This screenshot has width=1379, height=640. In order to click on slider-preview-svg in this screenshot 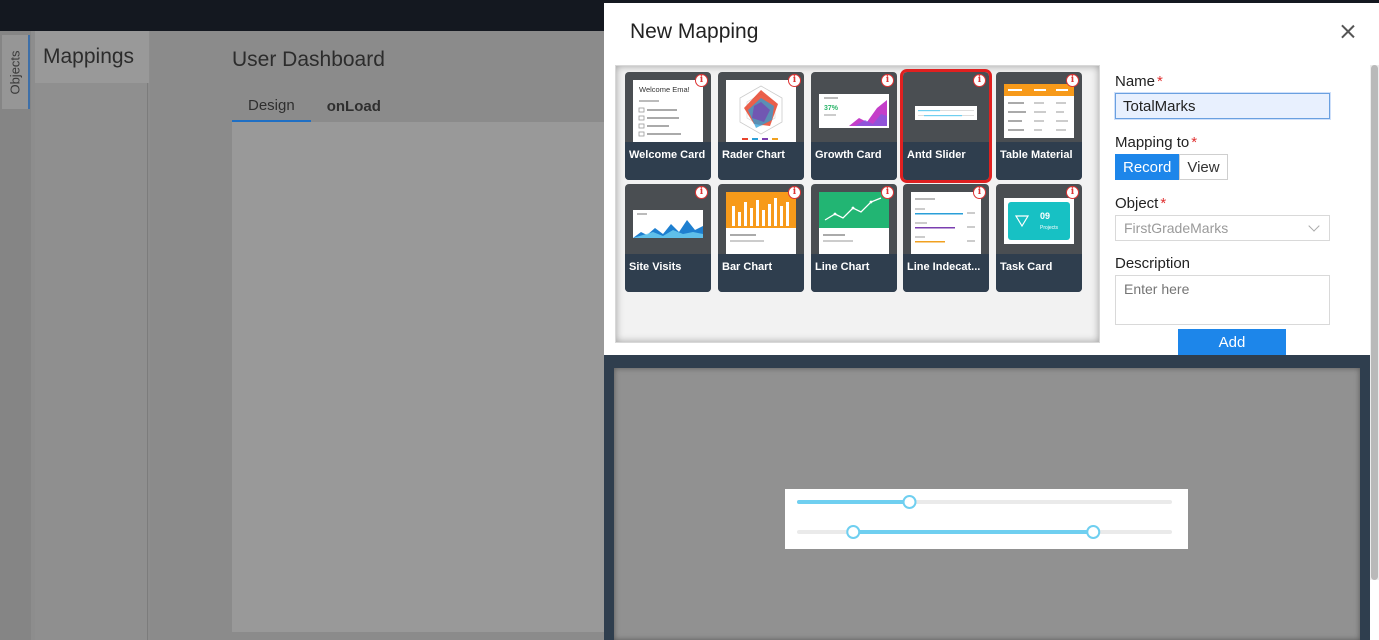, I will do `click(984, 517)`.